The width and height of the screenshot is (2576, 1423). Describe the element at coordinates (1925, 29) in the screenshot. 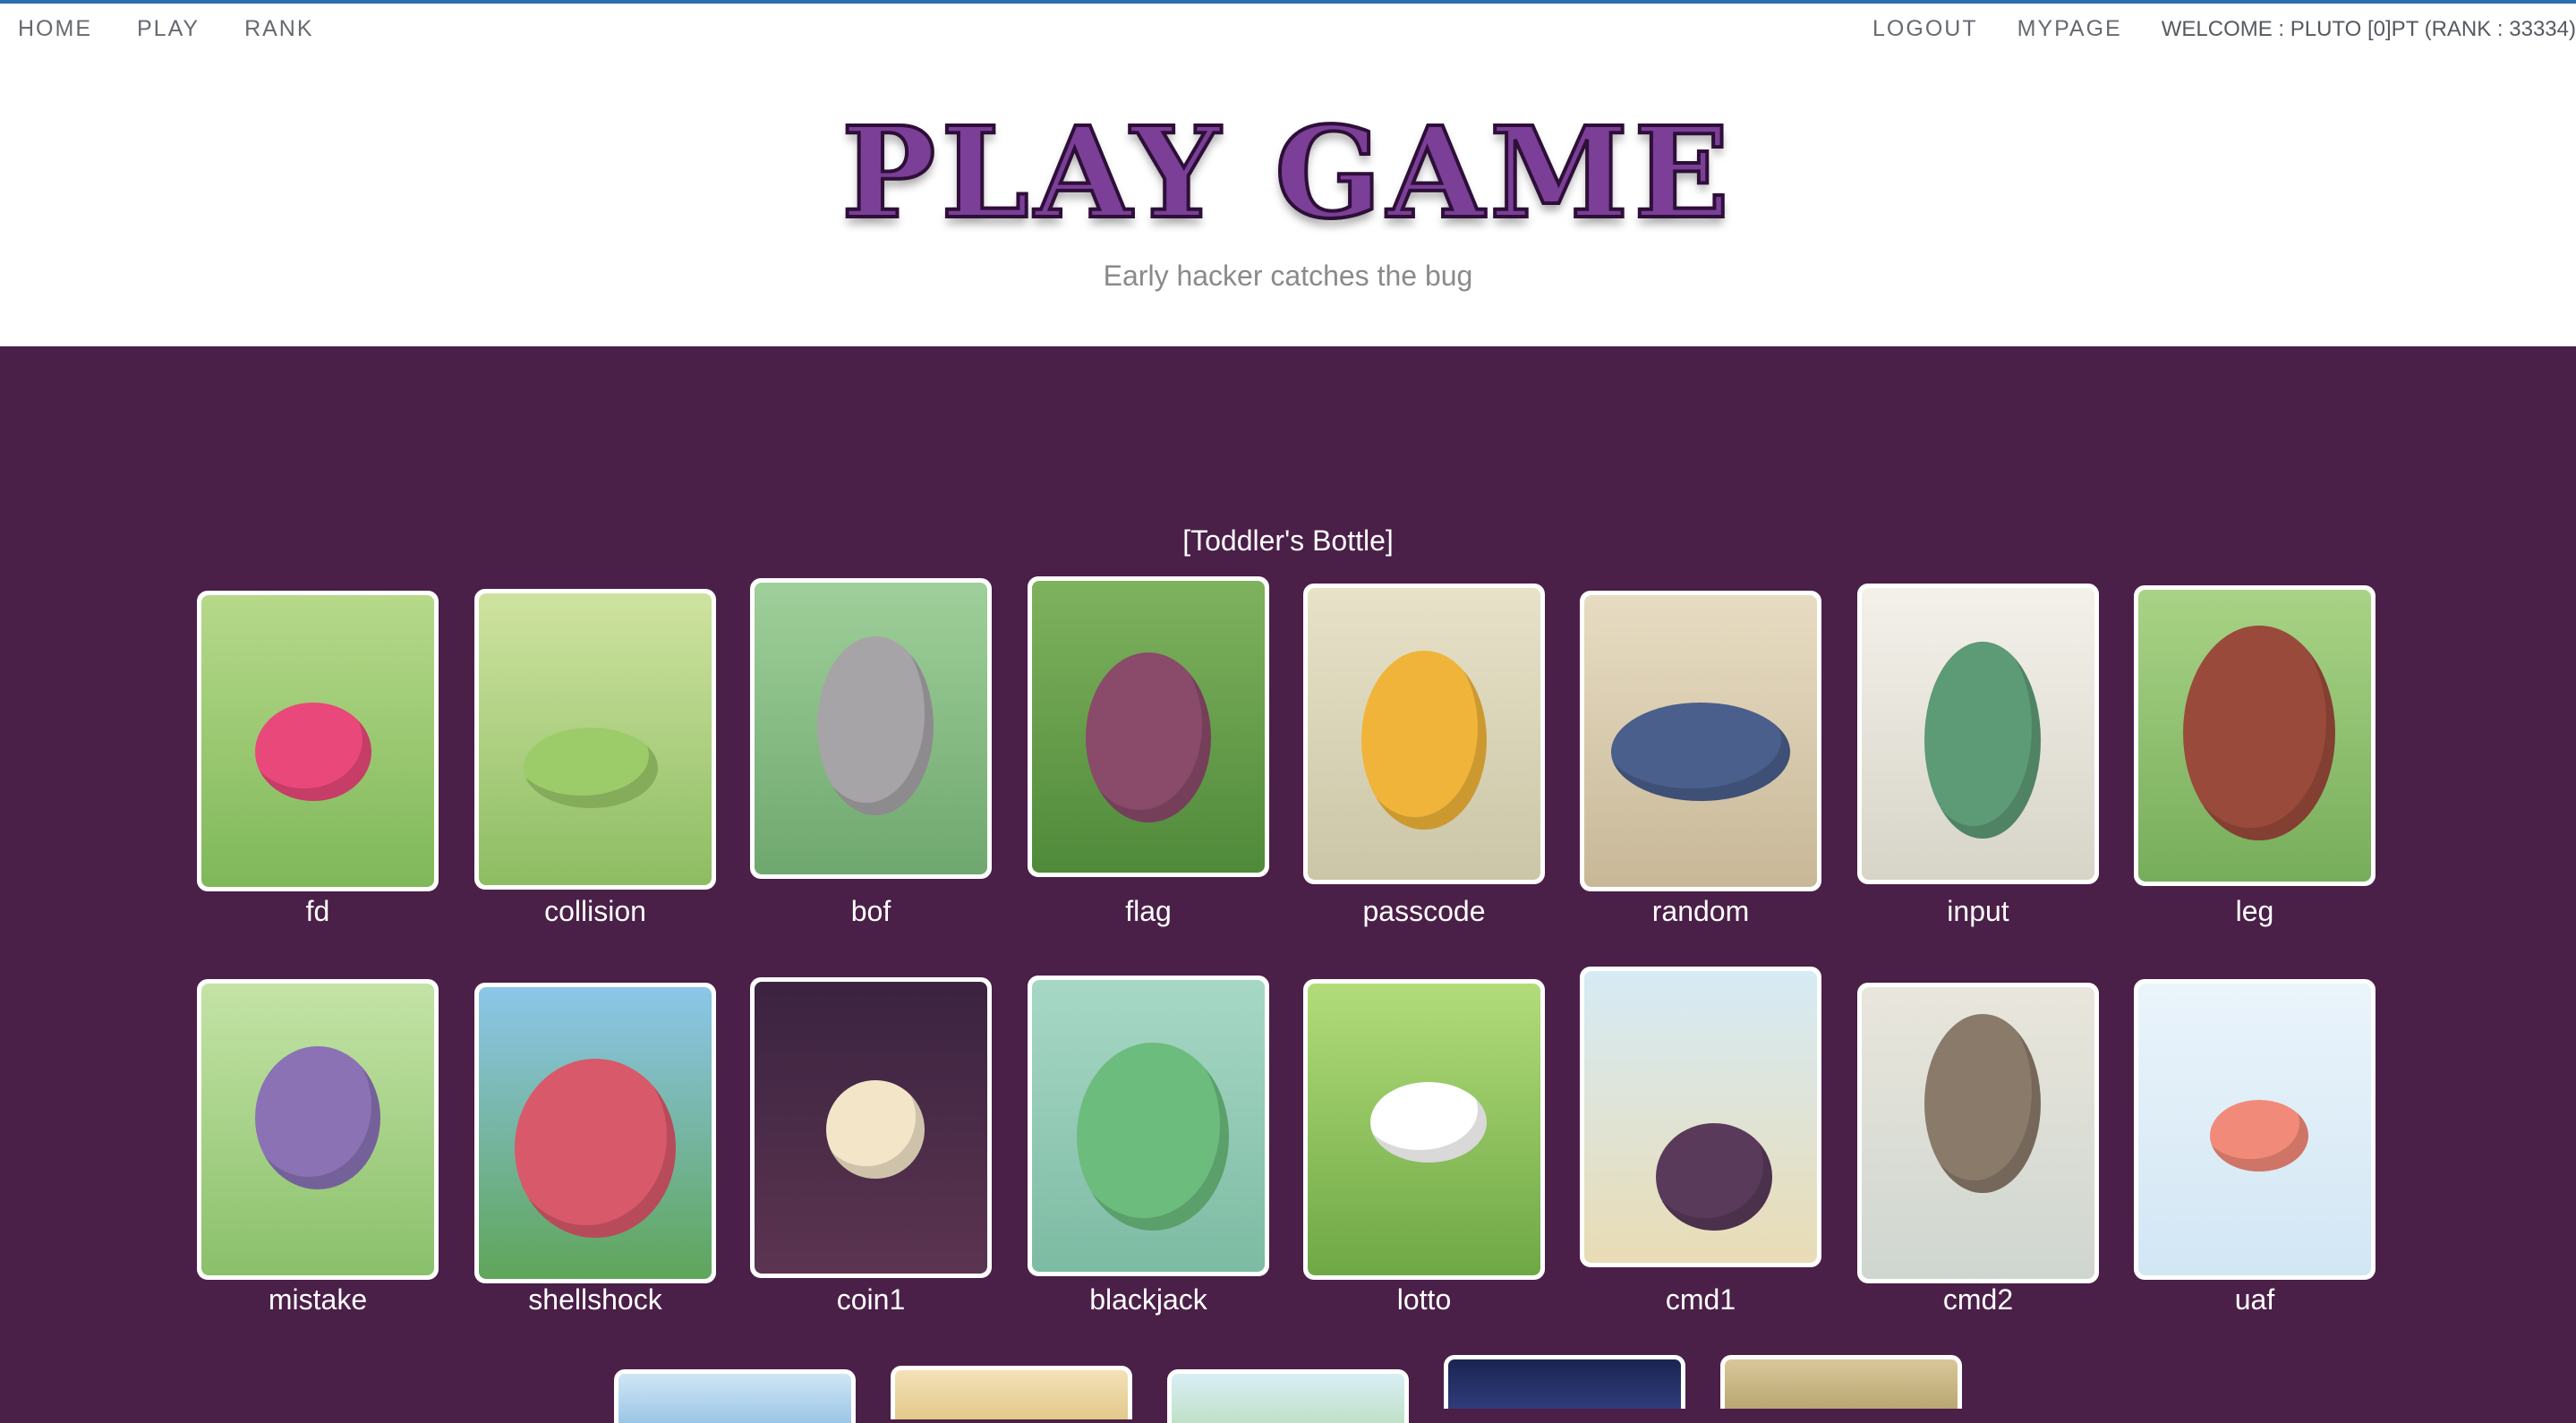

I see `logout-link: LOGOUT` at that location.